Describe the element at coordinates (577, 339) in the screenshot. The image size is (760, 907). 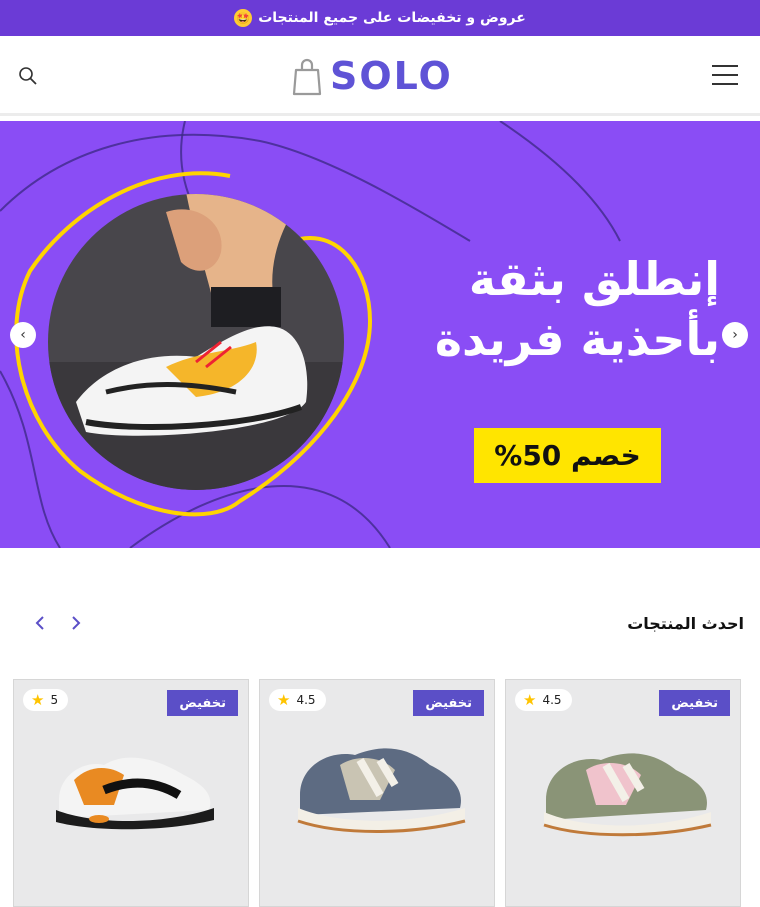
I see `hero-title-line-2: بأحذية فريدة` at that location.